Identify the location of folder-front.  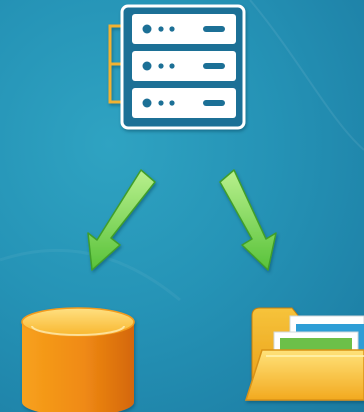
(304, 375).